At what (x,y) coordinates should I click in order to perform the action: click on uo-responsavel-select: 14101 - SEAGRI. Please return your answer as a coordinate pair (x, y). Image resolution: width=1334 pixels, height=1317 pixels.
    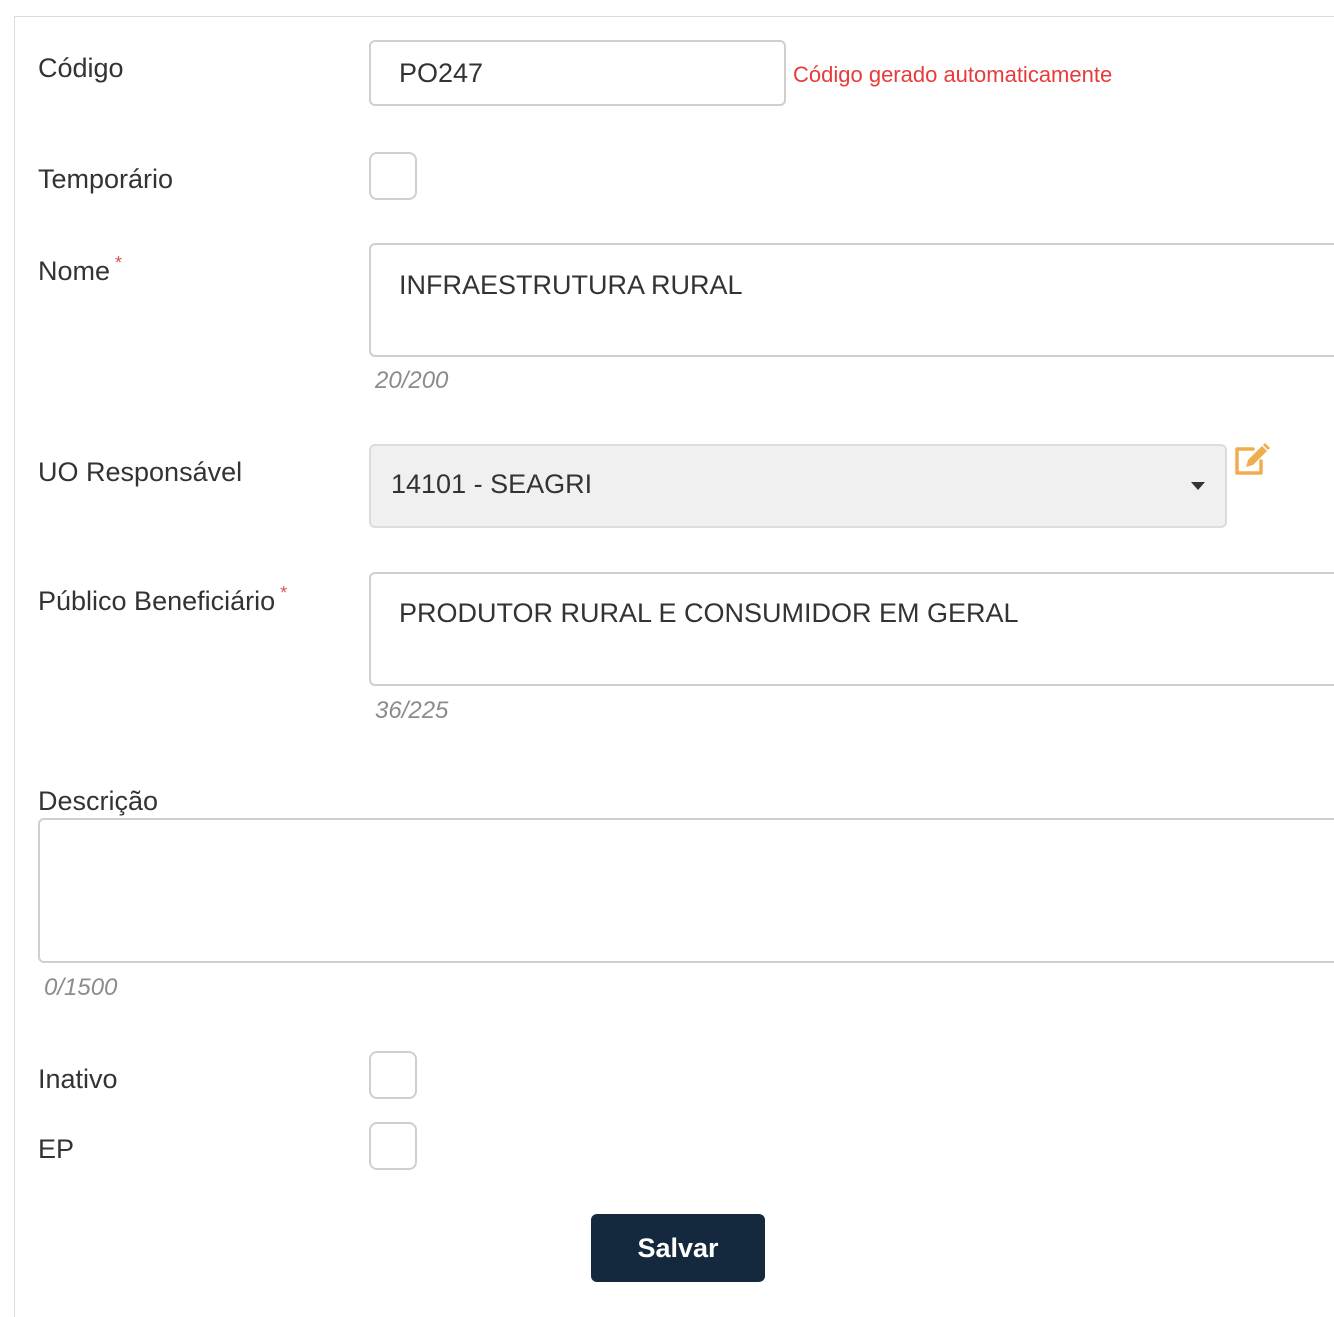
    Looking at the image, I should click on (798, 486).